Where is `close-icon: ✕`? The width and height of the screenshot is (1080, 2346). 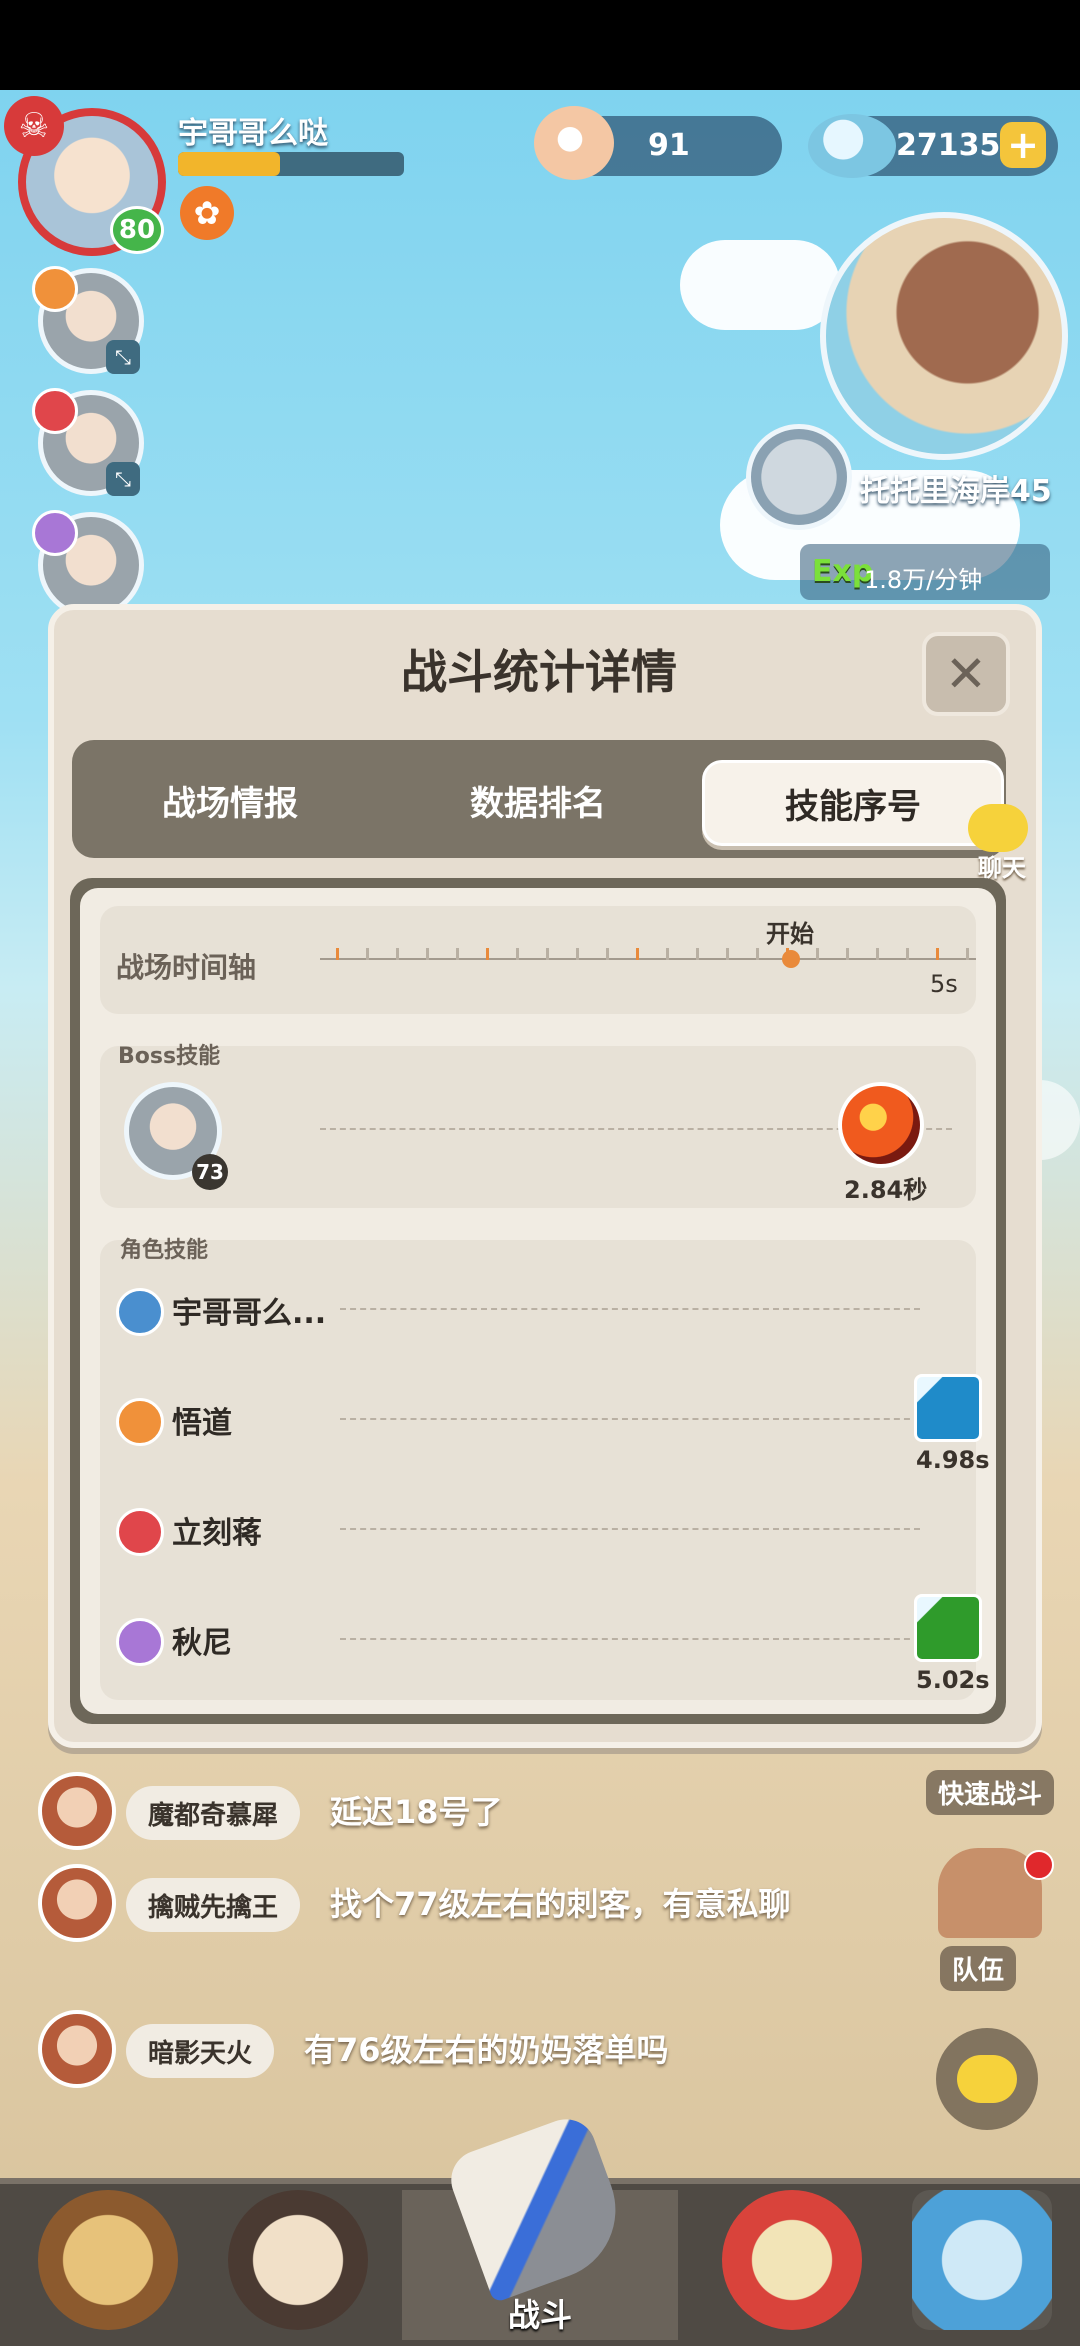 close-icon: ✕ is located at coordinates (966, 674).